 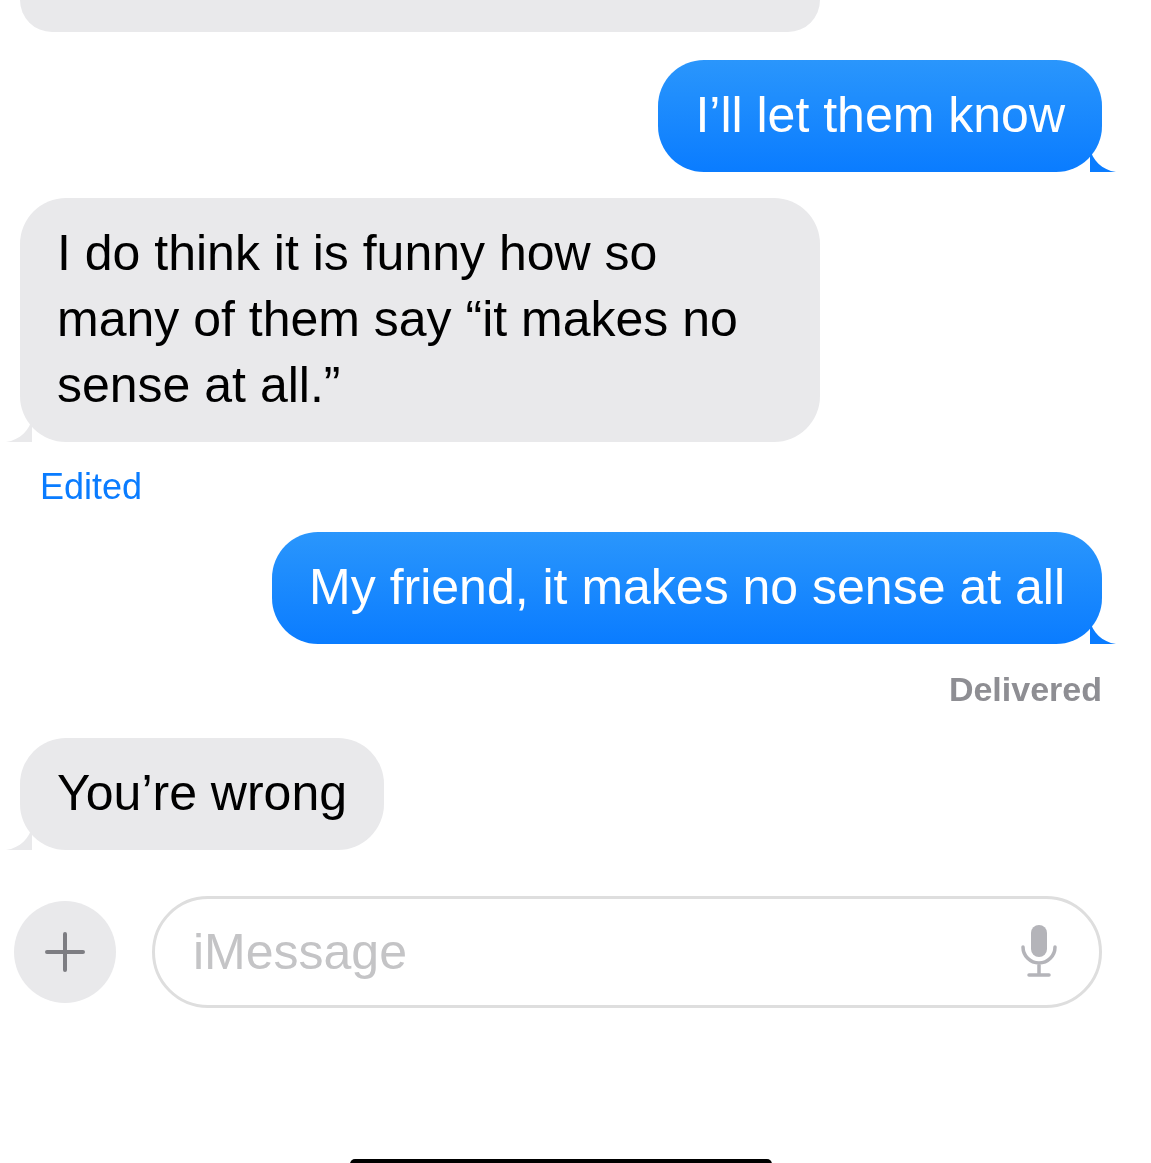 What do you see at coordinates (1025, 689) in the screenshot?
I see `delivery-status: Delivered` at bounding box center [1025, 689].